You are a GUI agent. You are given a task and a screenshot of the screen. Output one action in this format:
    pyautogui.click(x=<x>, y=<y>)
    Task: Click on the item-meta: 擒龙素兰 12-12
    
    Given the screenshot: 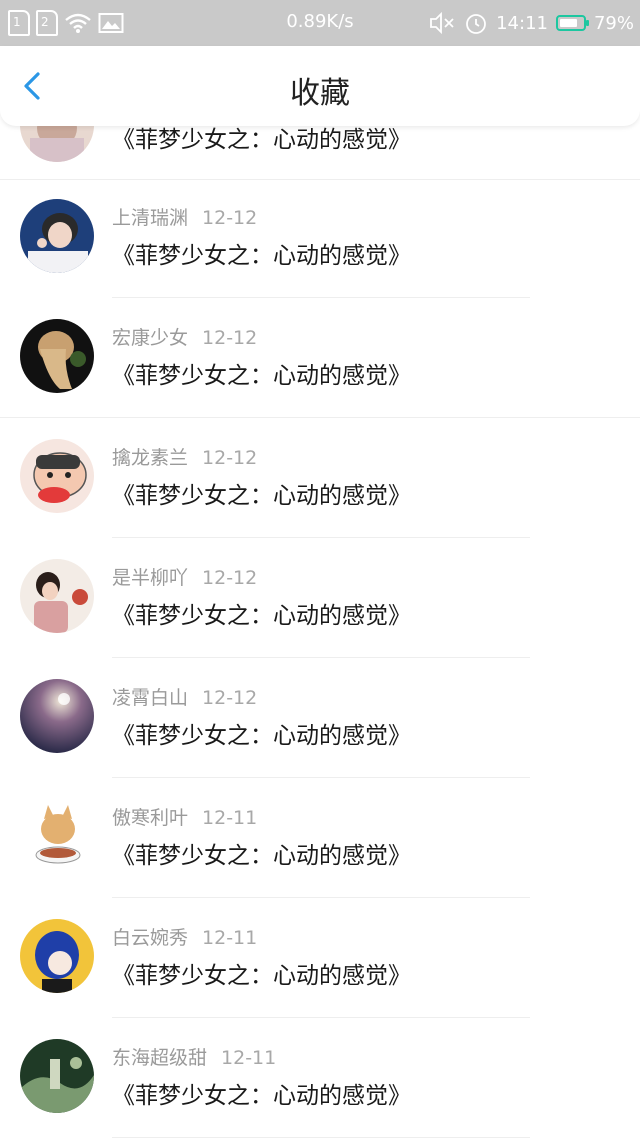 What is the action you would take?
    pyautogui.click(x=184, y=456)
    